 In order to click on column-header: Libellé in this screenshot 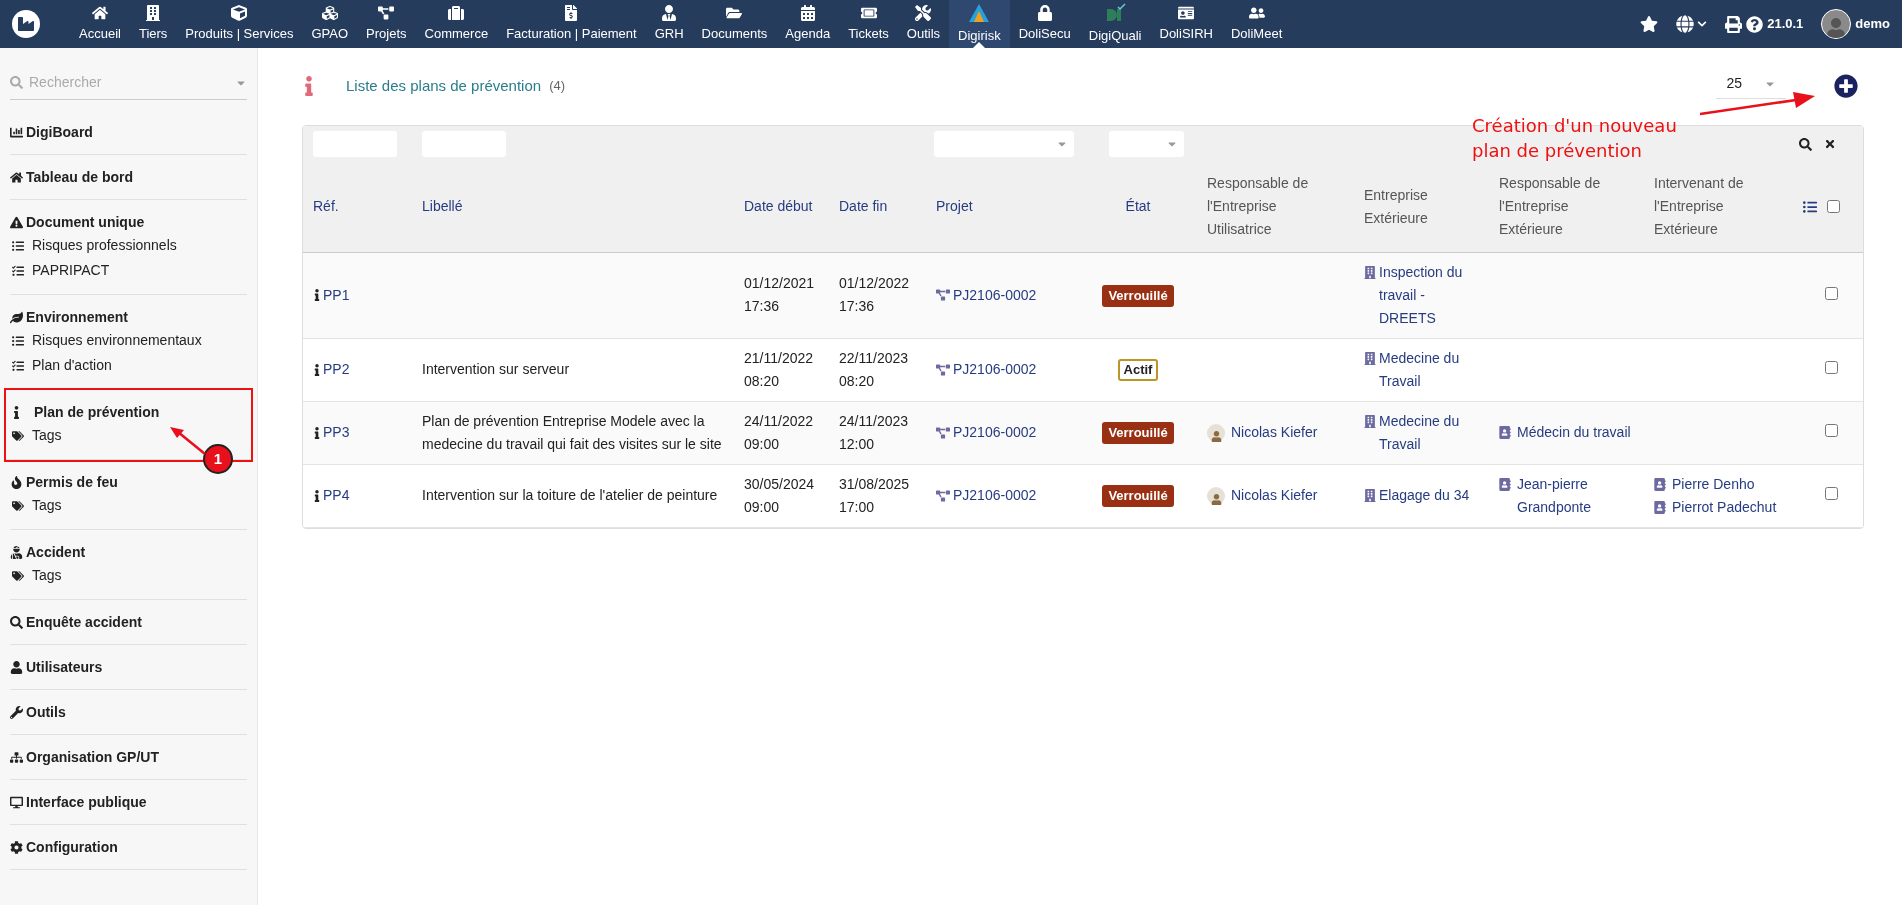, I will do `click(573, 207)`.